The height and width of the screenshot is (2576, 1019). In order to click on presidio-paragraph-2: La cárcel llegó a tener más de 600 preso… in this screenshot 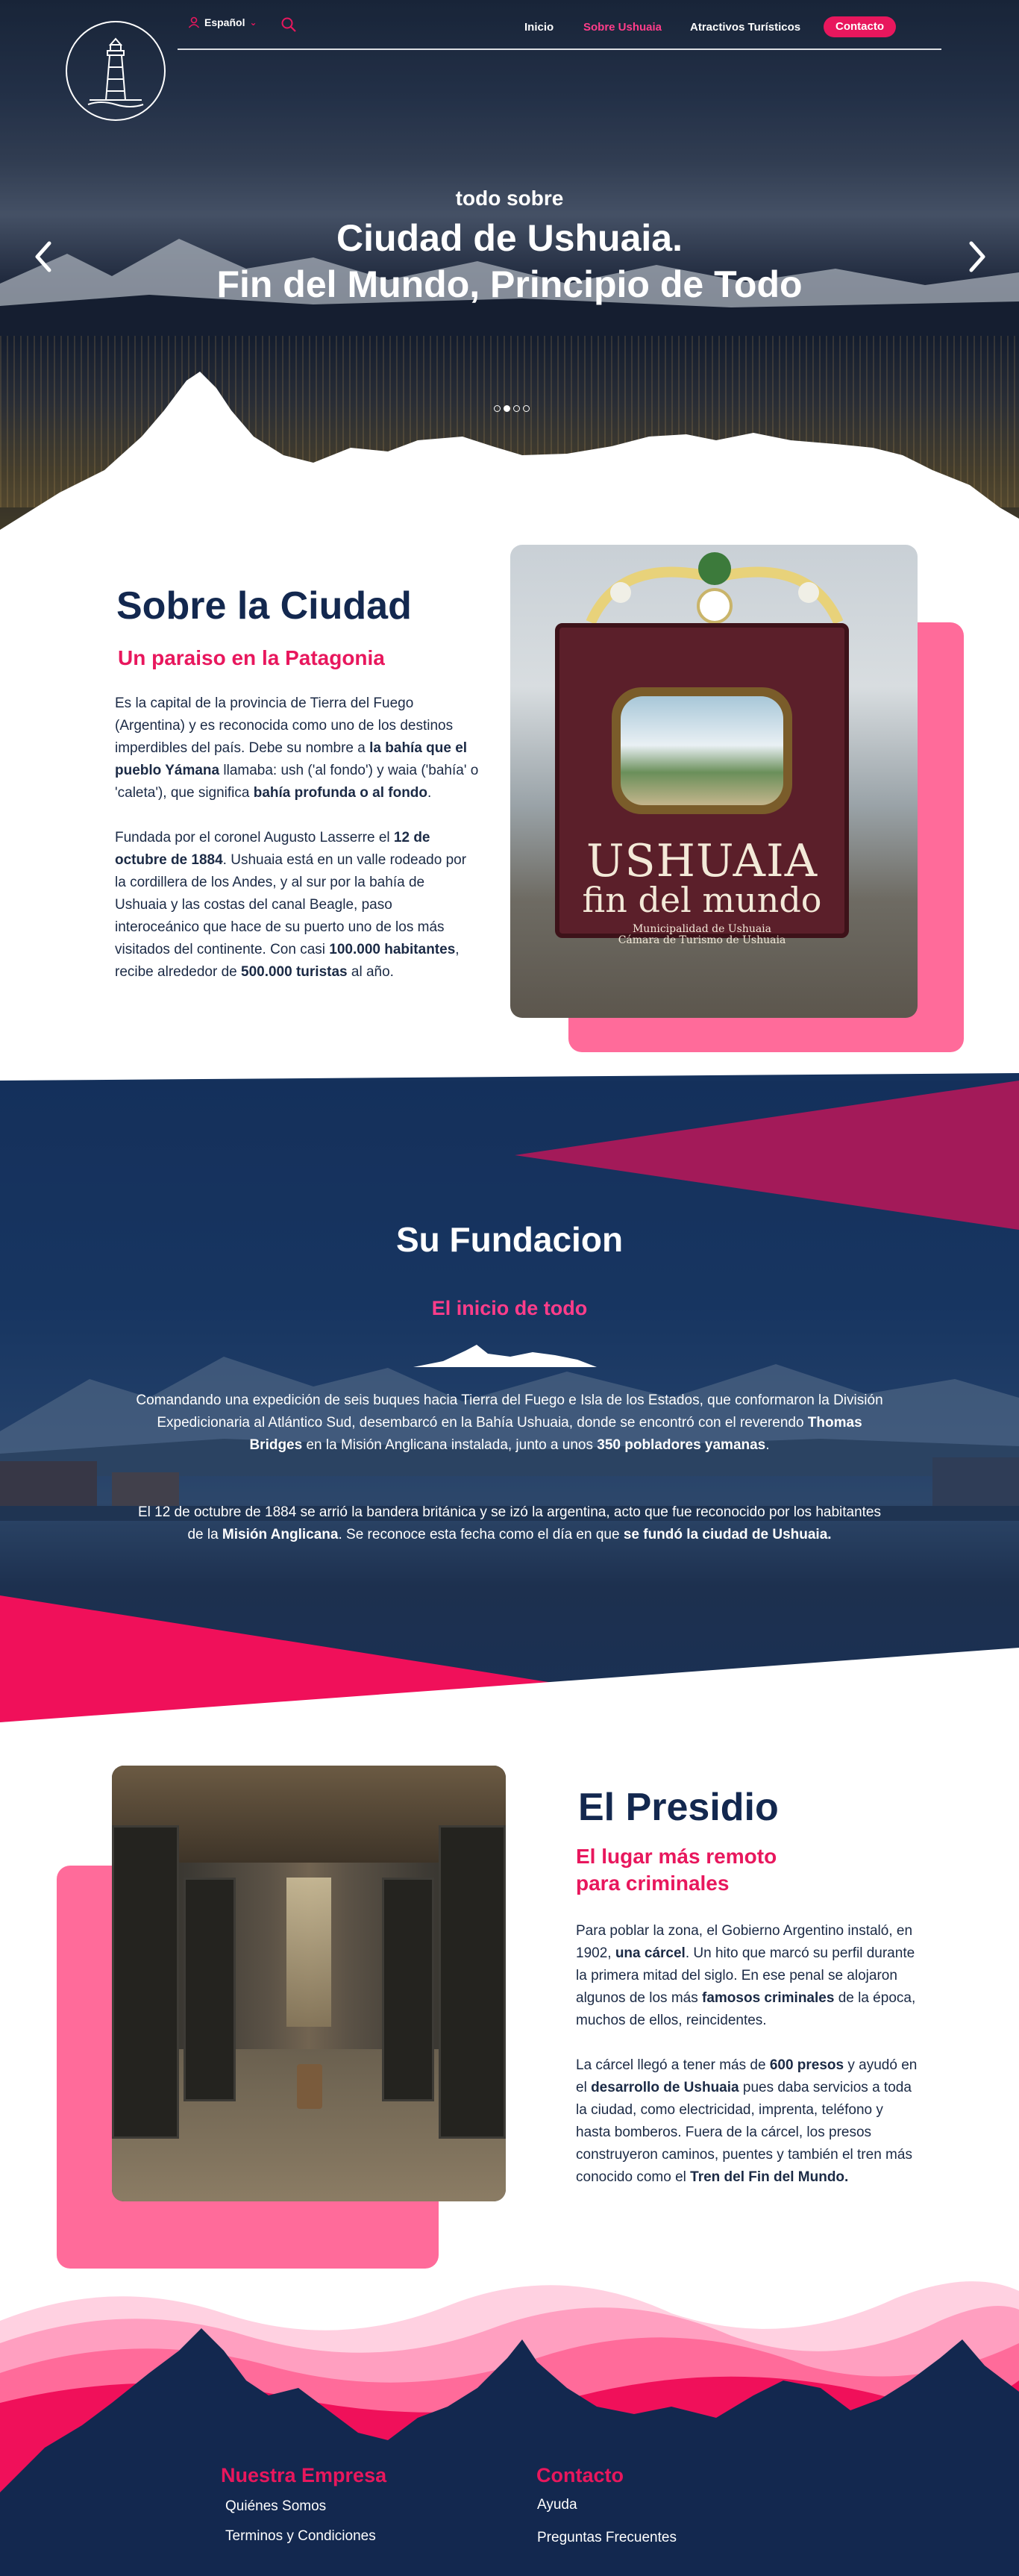, I will do `click(749, 2121)`.